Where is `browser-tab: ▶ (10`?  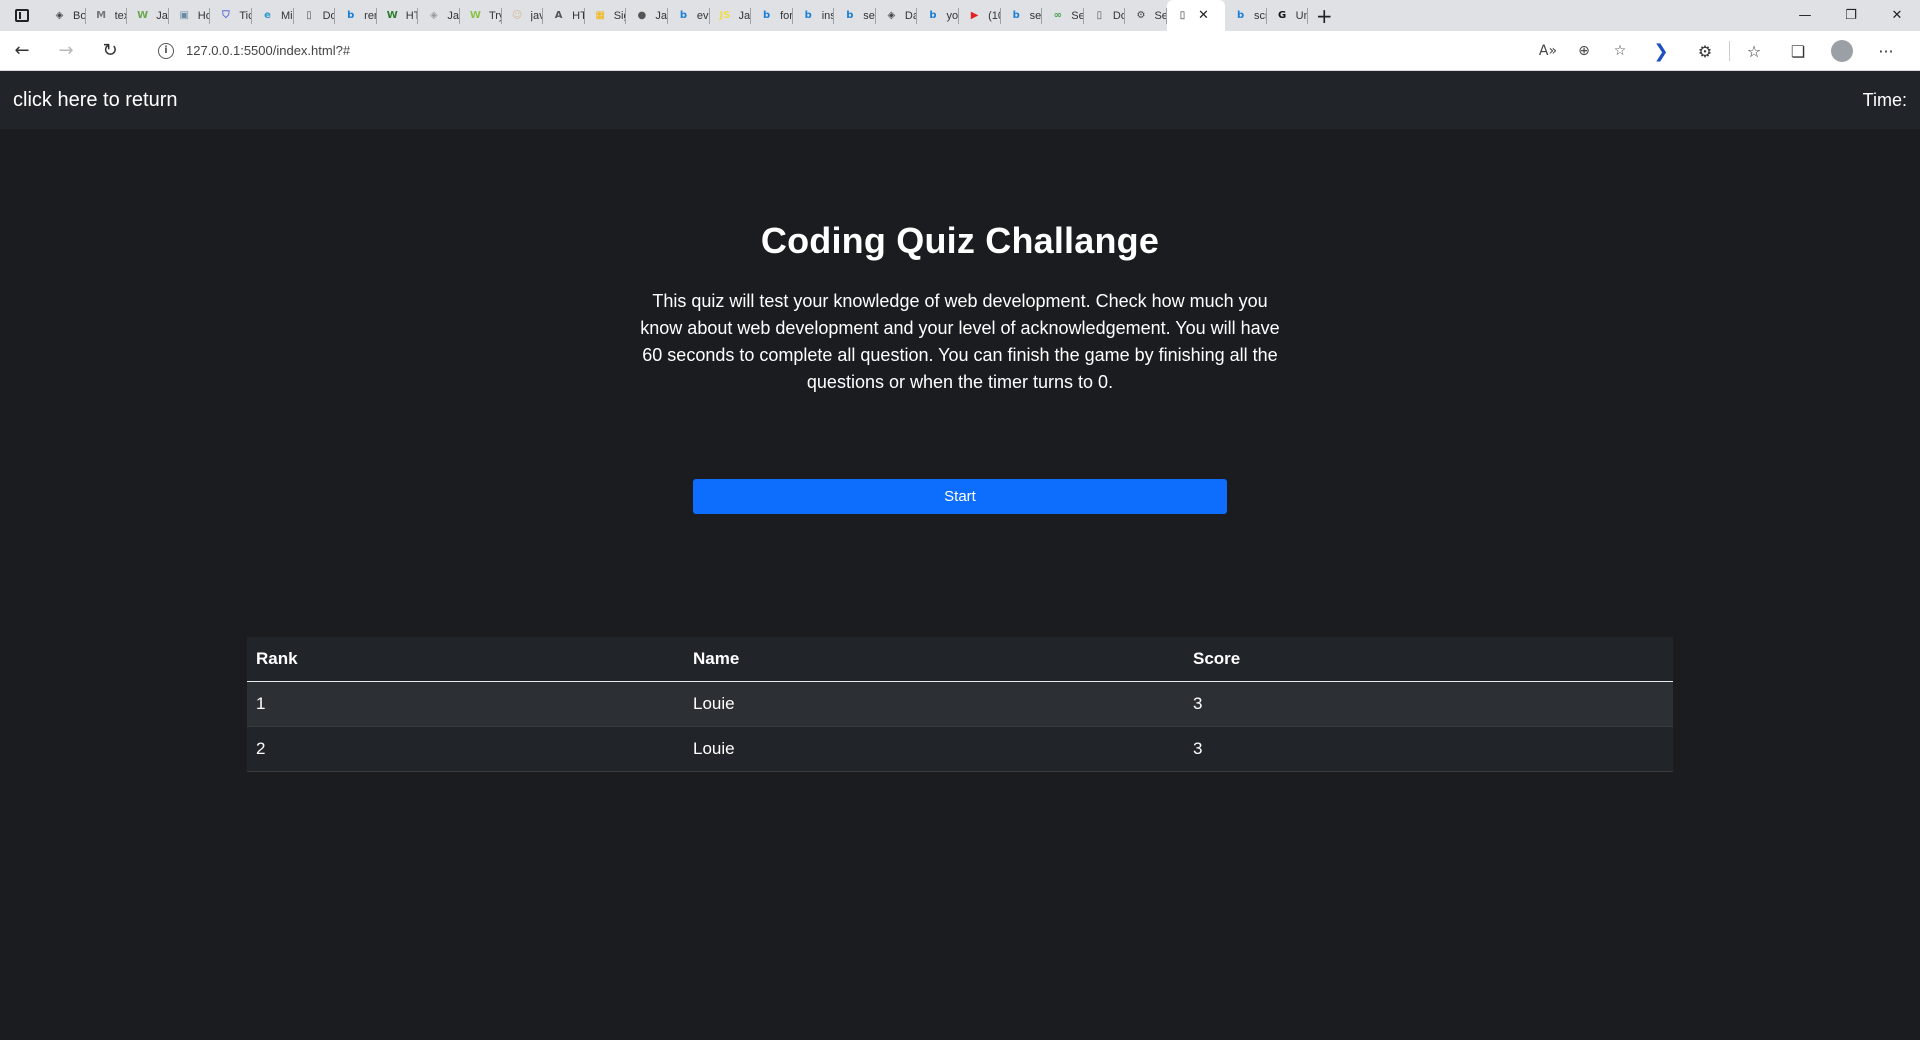
browser-tab: ▶ (10 is located at coordinates (980, 15).